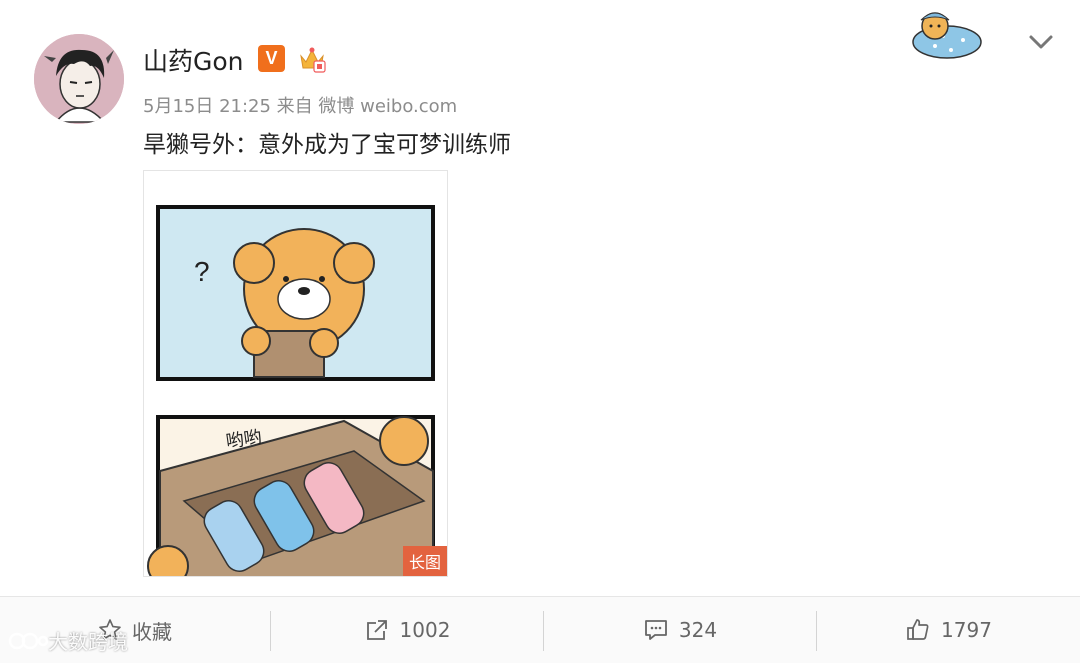 The height and width of the screenshot is (663, 1080). I want to click on action-bar: 收藏 1002 324 1797, so click(540, 629).